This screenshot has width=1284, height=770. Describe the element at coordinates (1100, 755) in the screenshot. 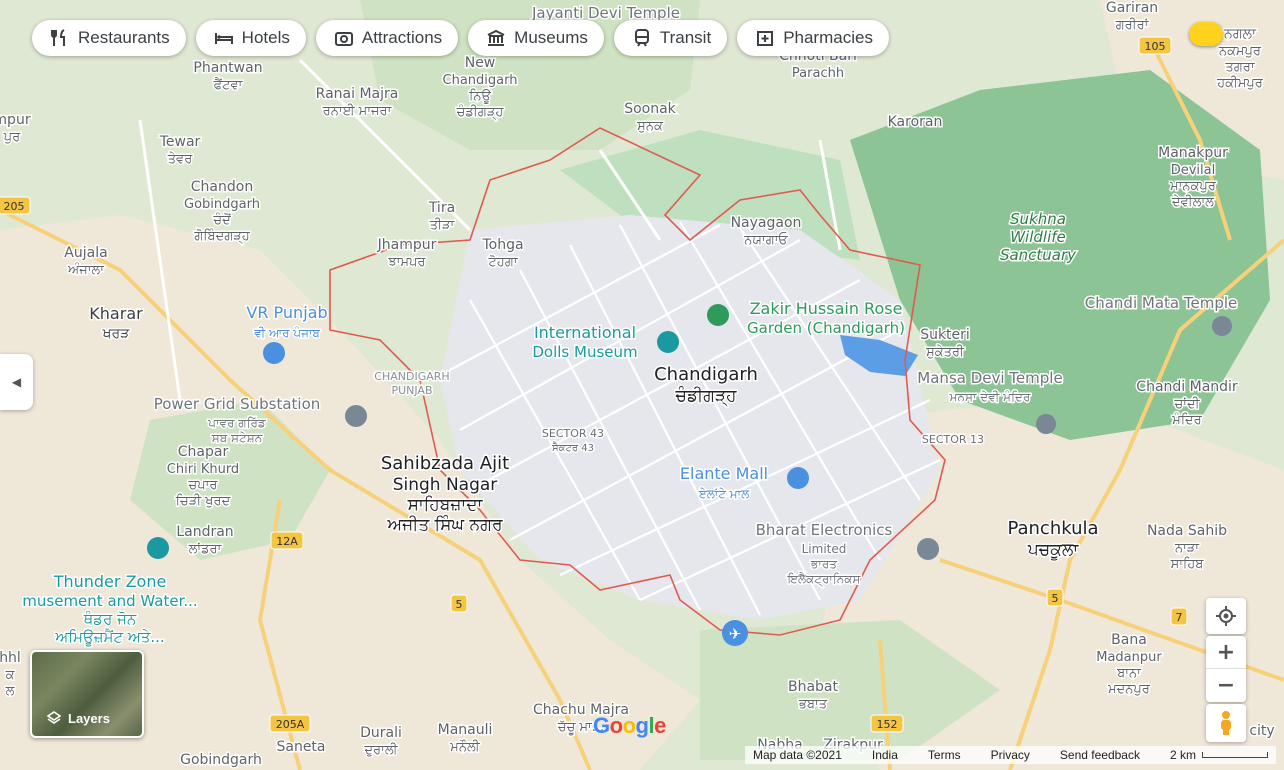

I see `send-feedback-link: Send feedback` at that location.